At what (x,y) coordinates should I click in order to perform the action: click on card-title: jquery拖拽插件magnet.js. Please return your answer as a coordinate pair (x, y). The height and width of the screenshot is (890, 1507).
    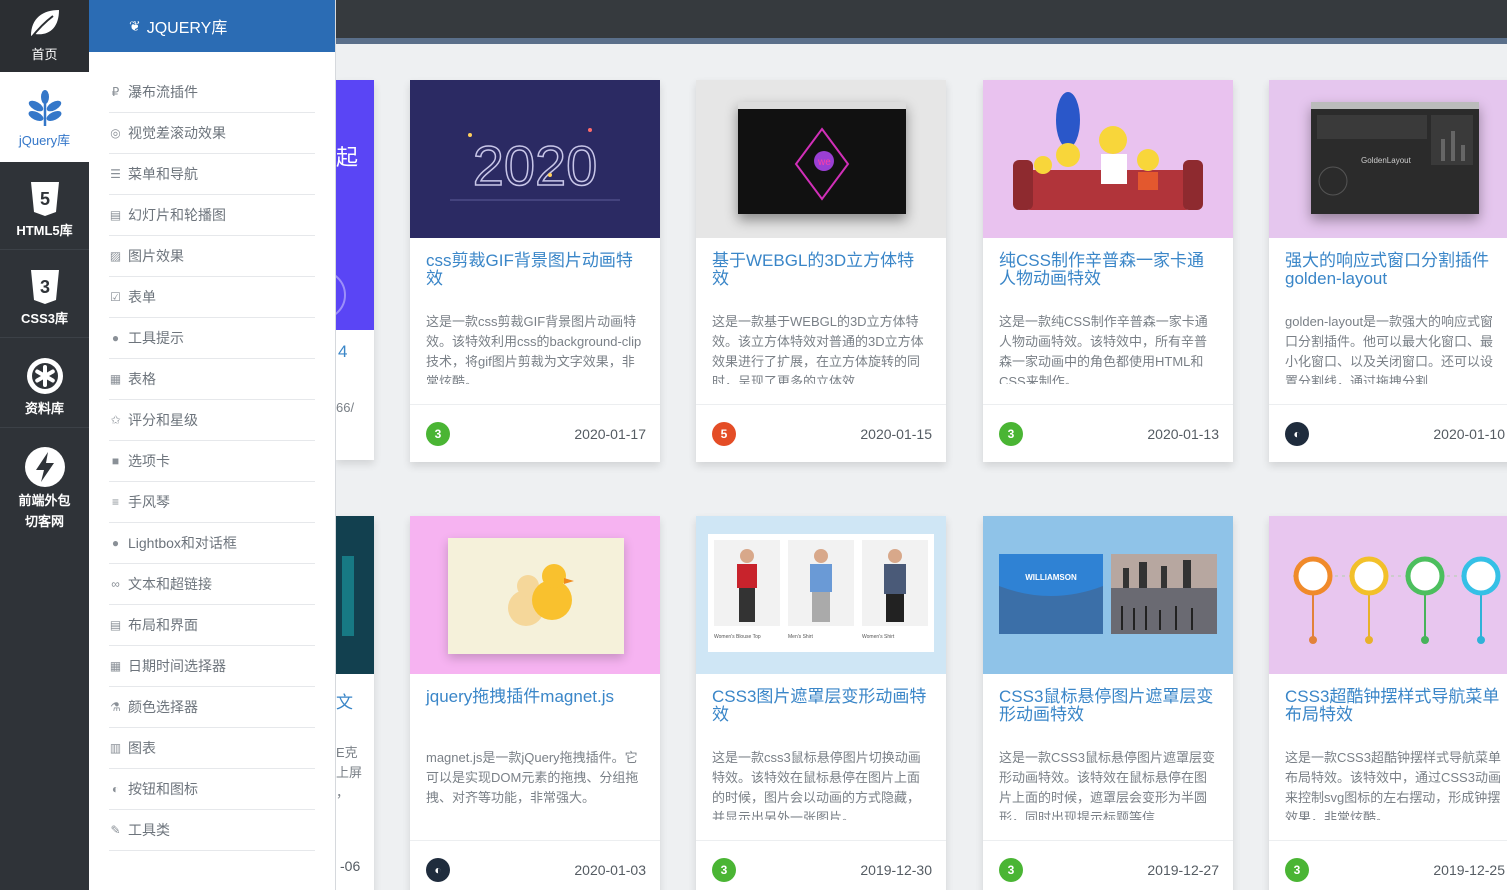
    Looking at the image, I should click on (535, 703).